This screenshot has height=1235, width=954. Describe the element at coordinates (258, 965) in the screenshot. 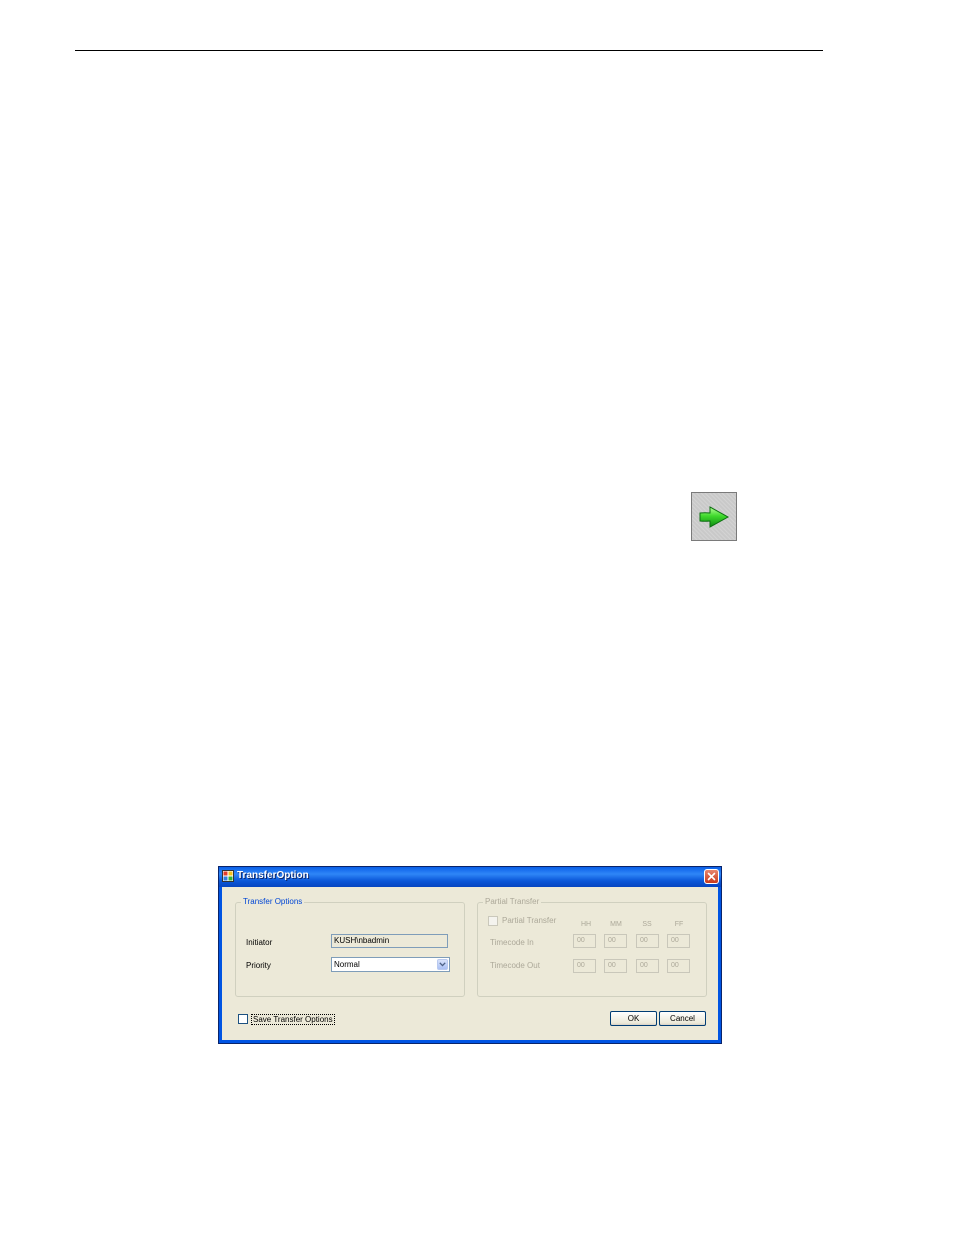

I see `priority-label: Priority` at that location.